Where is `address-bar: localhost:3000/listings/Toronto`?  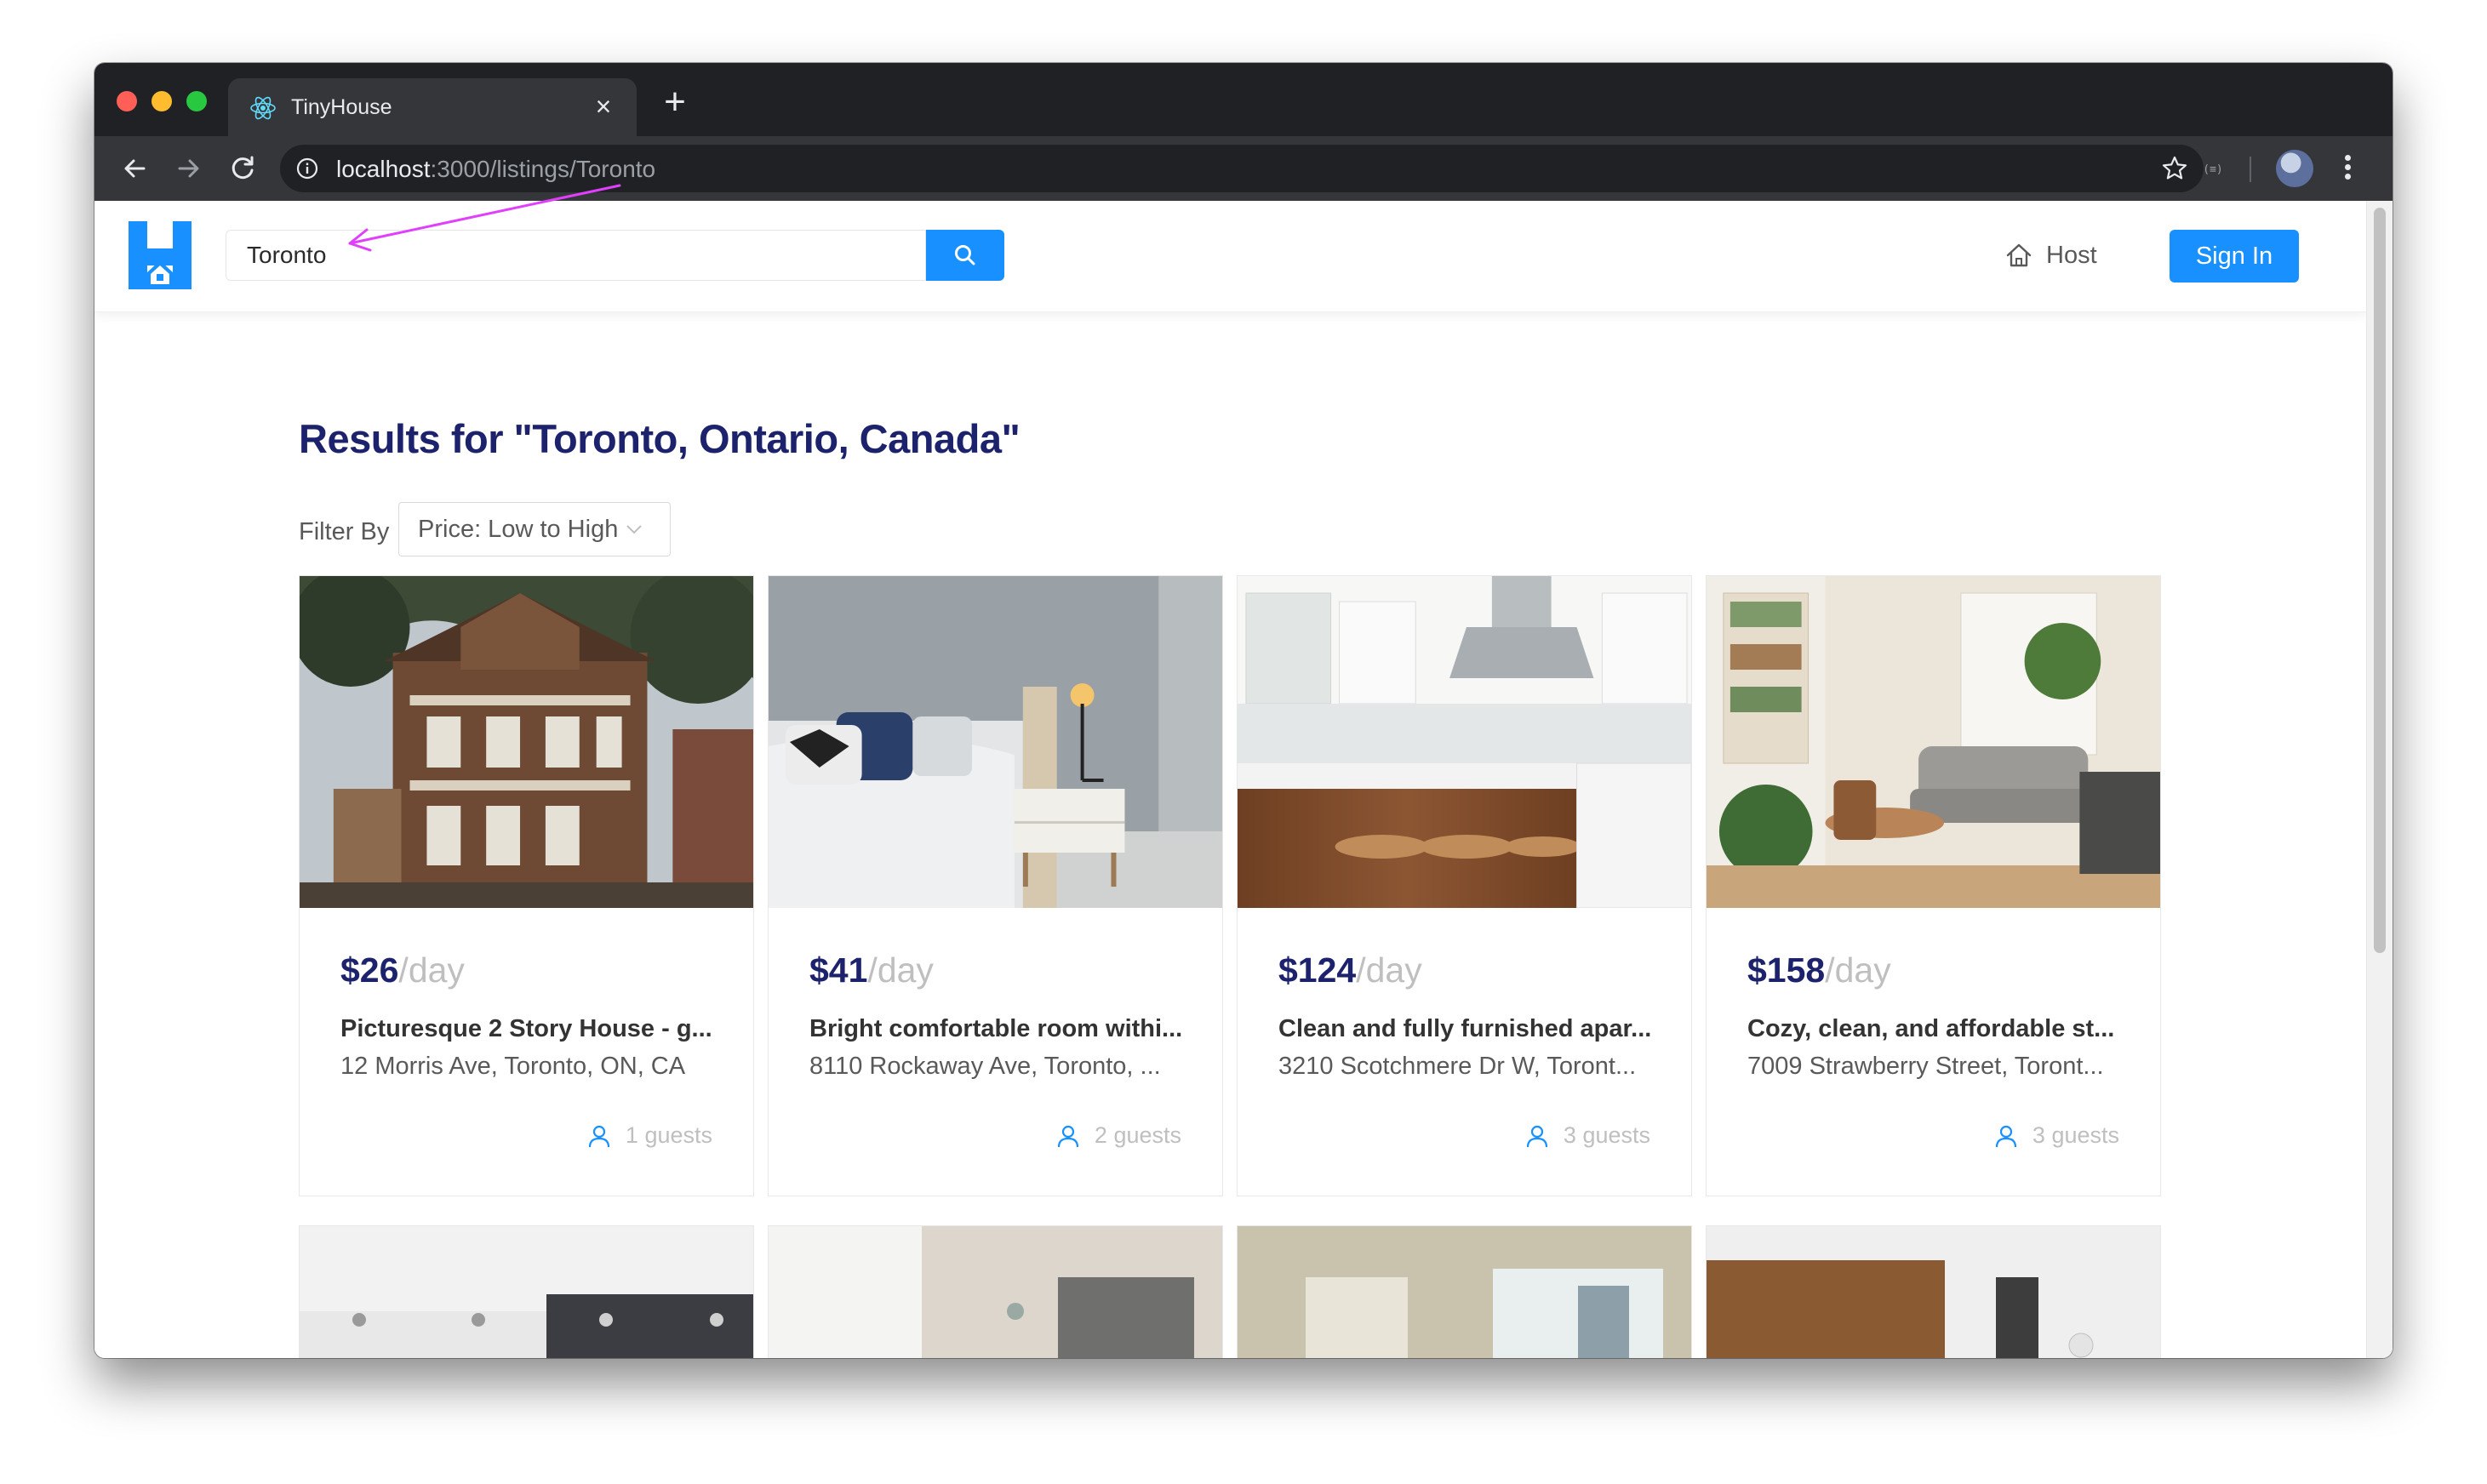 address-bar: localhost:3000/listings/Toronto is located at coordinates (1242, 168).